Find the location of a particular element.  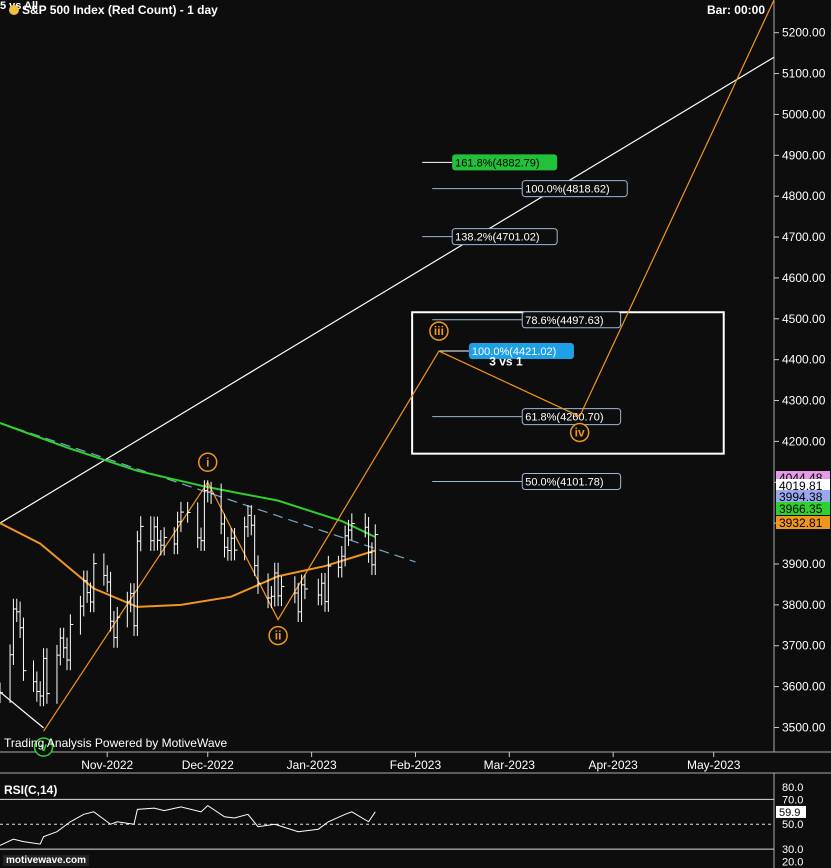

y-tick-label: 4700.00 is located at coordinates (804, 237).